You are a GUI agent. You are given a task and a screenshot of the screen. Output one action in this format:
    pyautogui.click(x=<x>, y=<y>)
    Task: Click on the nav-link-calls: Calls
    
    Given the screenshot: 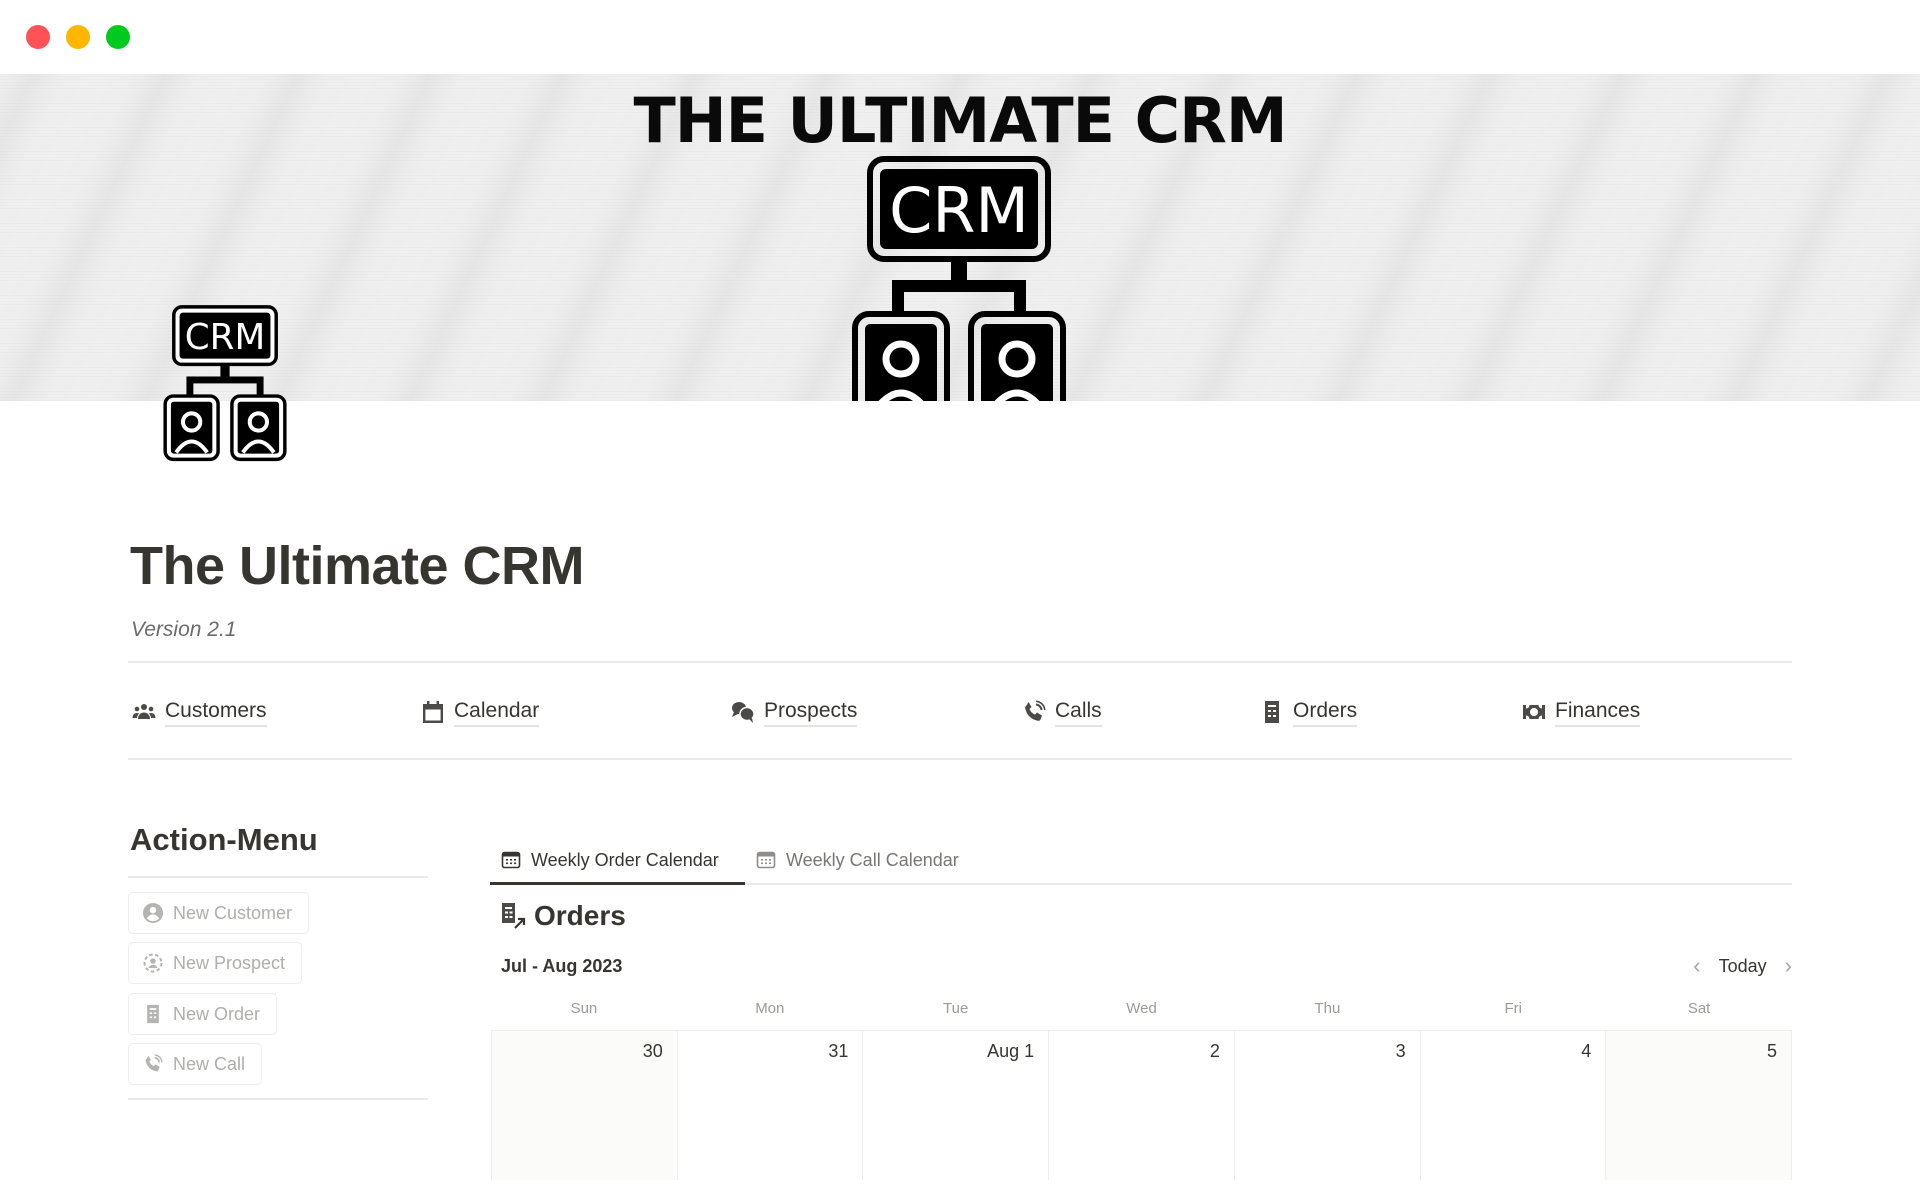 What is the action you would take?
    pyautogui.click(x=1061, y=712)
    